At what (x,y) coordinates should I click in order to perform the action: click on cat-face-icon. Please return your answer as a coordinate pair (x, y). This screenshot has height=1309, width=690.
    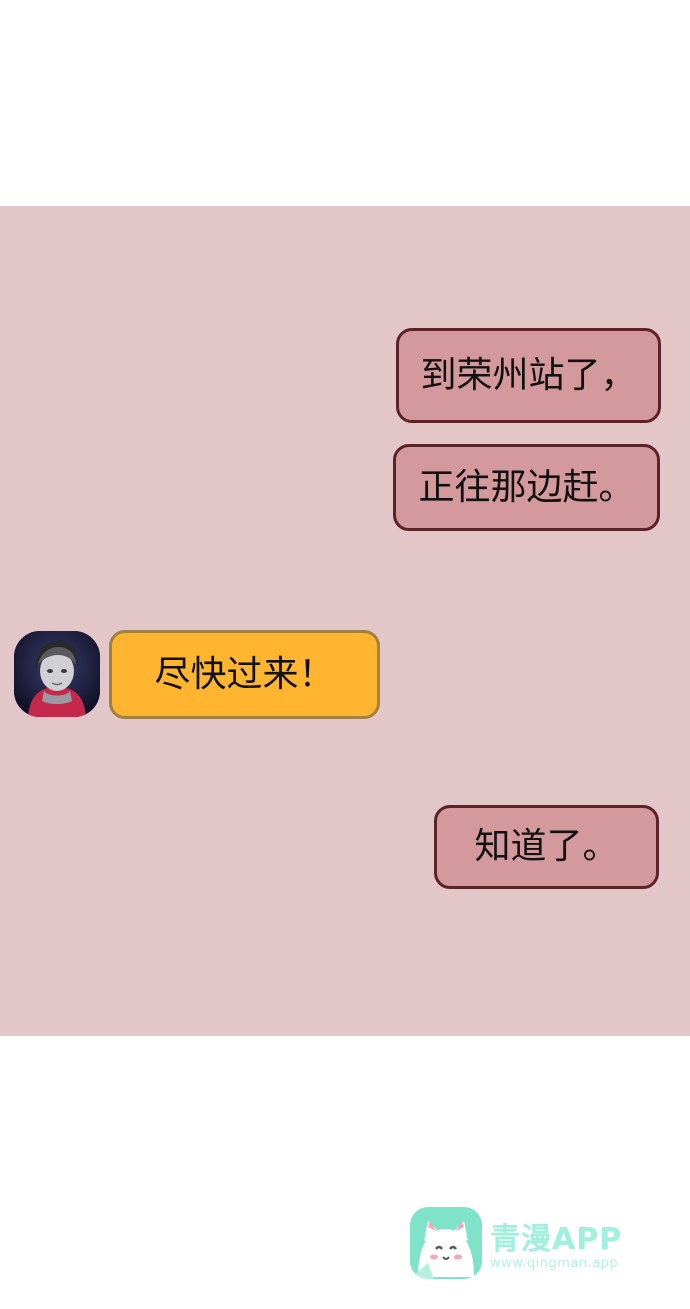
    Looking at the image, I should click on (446, 1243).